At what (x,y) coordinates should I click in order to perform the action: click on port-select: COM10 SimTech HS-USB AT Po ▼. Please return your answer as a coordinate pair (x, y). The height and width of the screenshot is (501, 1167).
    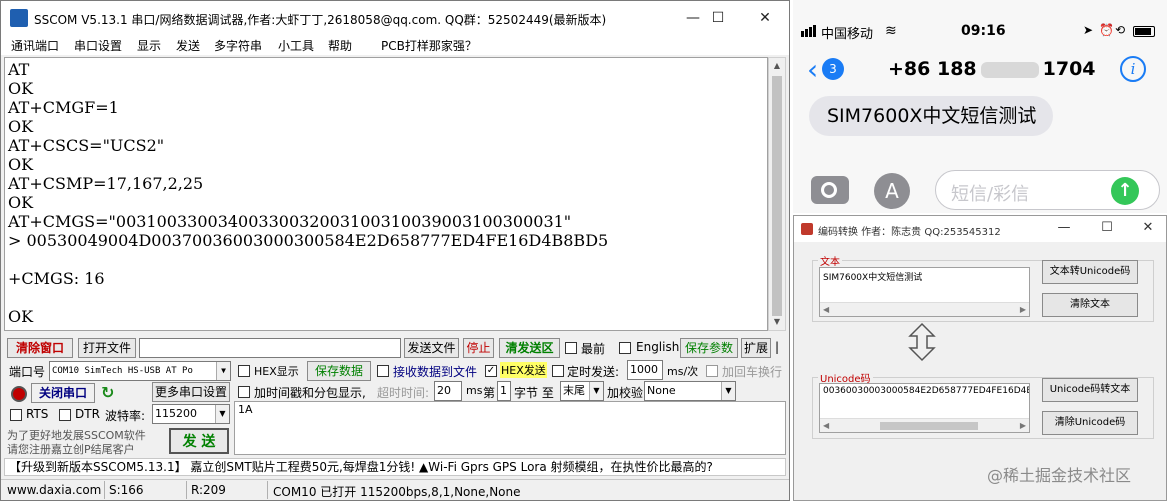
    Looking at the image, I should click on (140, 371).